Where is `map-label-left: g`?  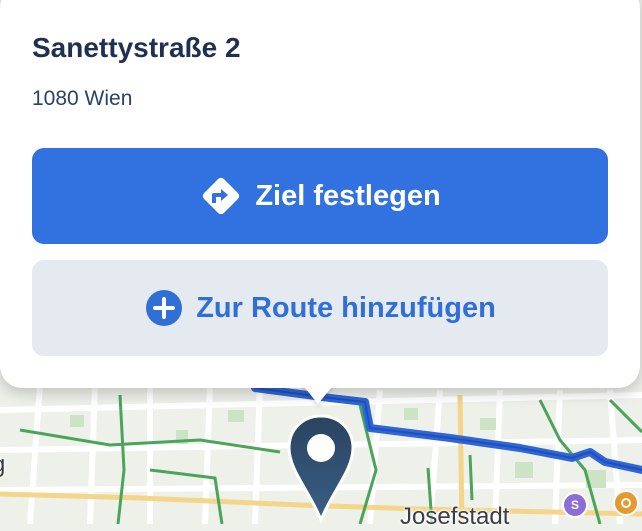
map-label-left: g is located at coordinates (2, 465).